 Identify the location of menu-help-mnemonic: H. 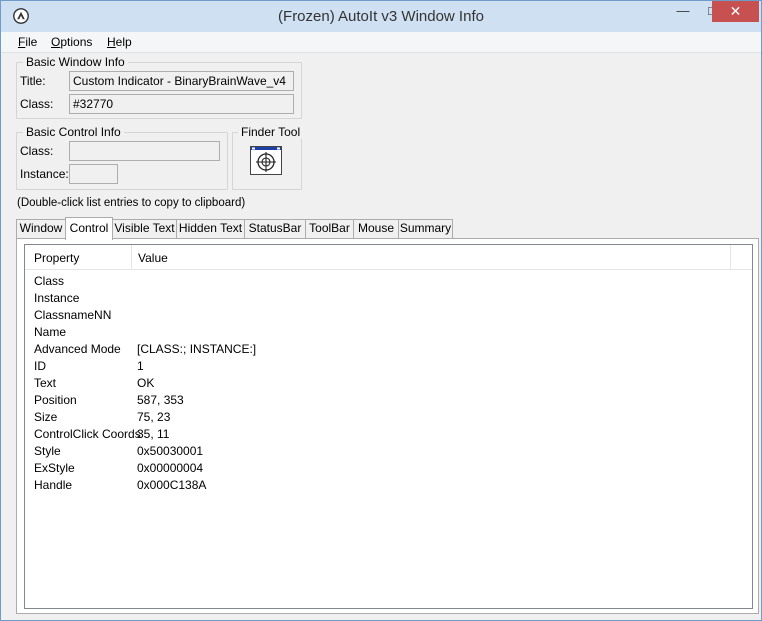
(111, 42).